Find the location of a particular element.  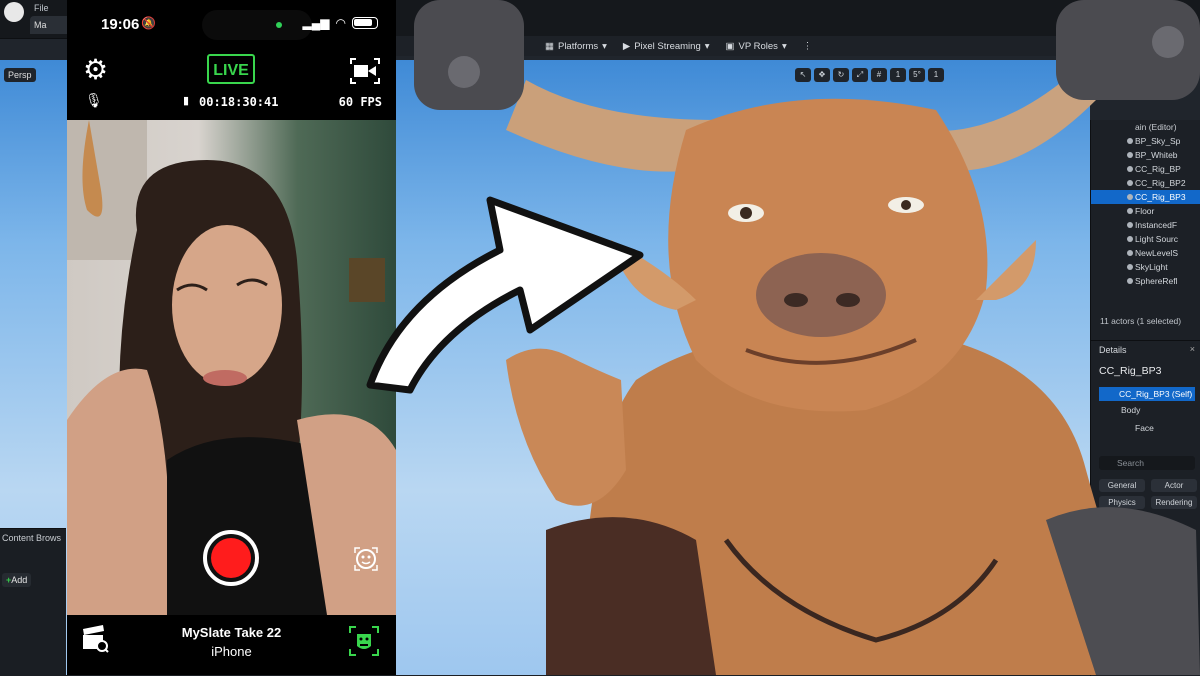

face-tracking-icon is located at coordinates (366, 559).